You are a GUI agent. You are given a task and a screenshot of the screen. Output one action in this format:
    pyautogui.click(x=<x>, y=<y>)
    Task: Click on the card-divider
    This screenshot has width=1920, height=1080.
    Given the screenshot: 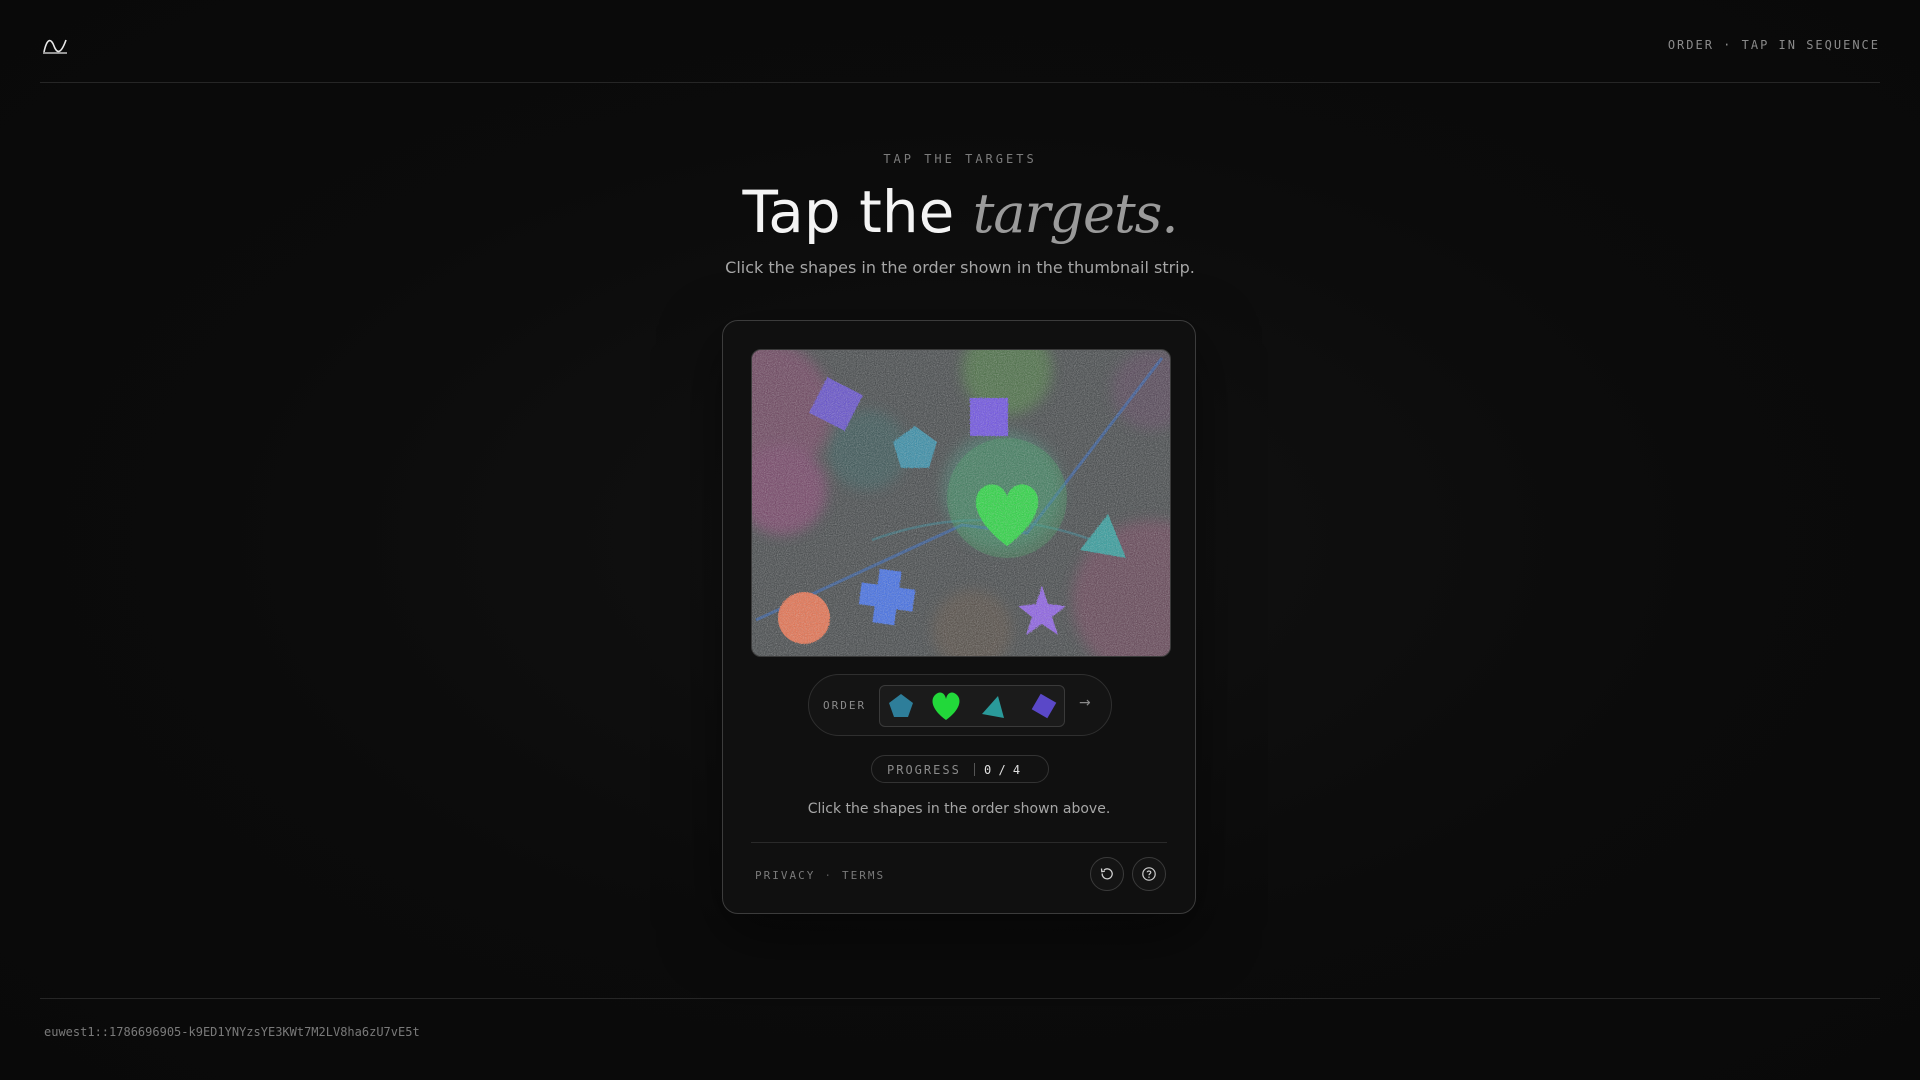 What is the action you would take?
    pyautogui.click(x=959, y=842)
    